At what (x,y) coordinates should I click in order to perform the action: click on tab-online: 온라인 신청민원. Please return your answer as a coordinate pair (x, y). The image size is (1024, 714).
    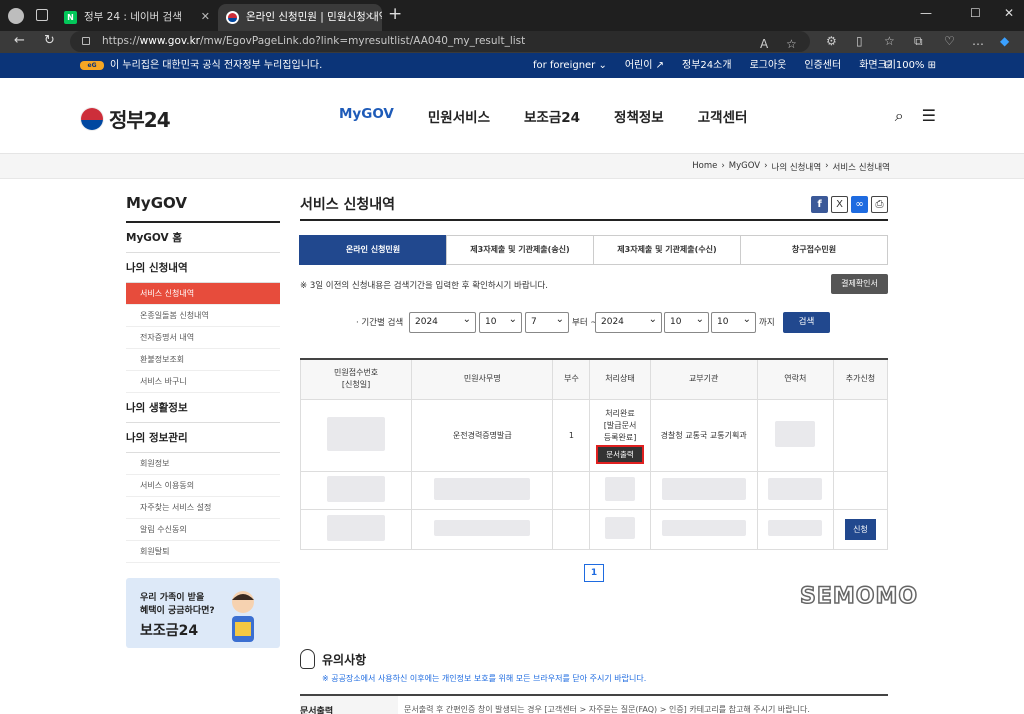
    Looking at the image, I should click on (373, 250).